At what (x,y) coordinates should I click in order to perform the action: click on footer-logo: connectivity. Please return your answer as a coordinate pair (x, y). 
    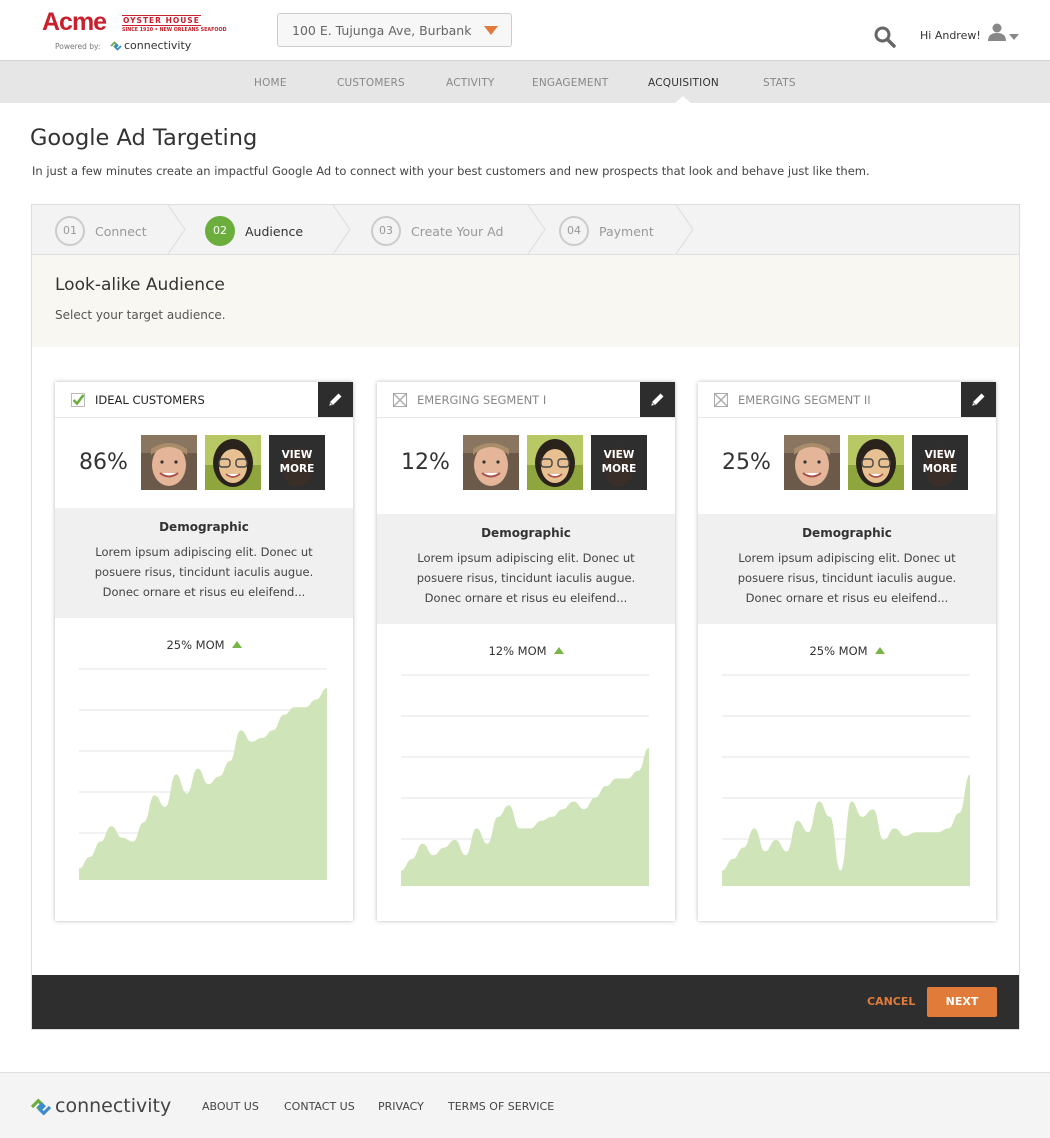
    Looking at the image, I should click on (100, 1106).